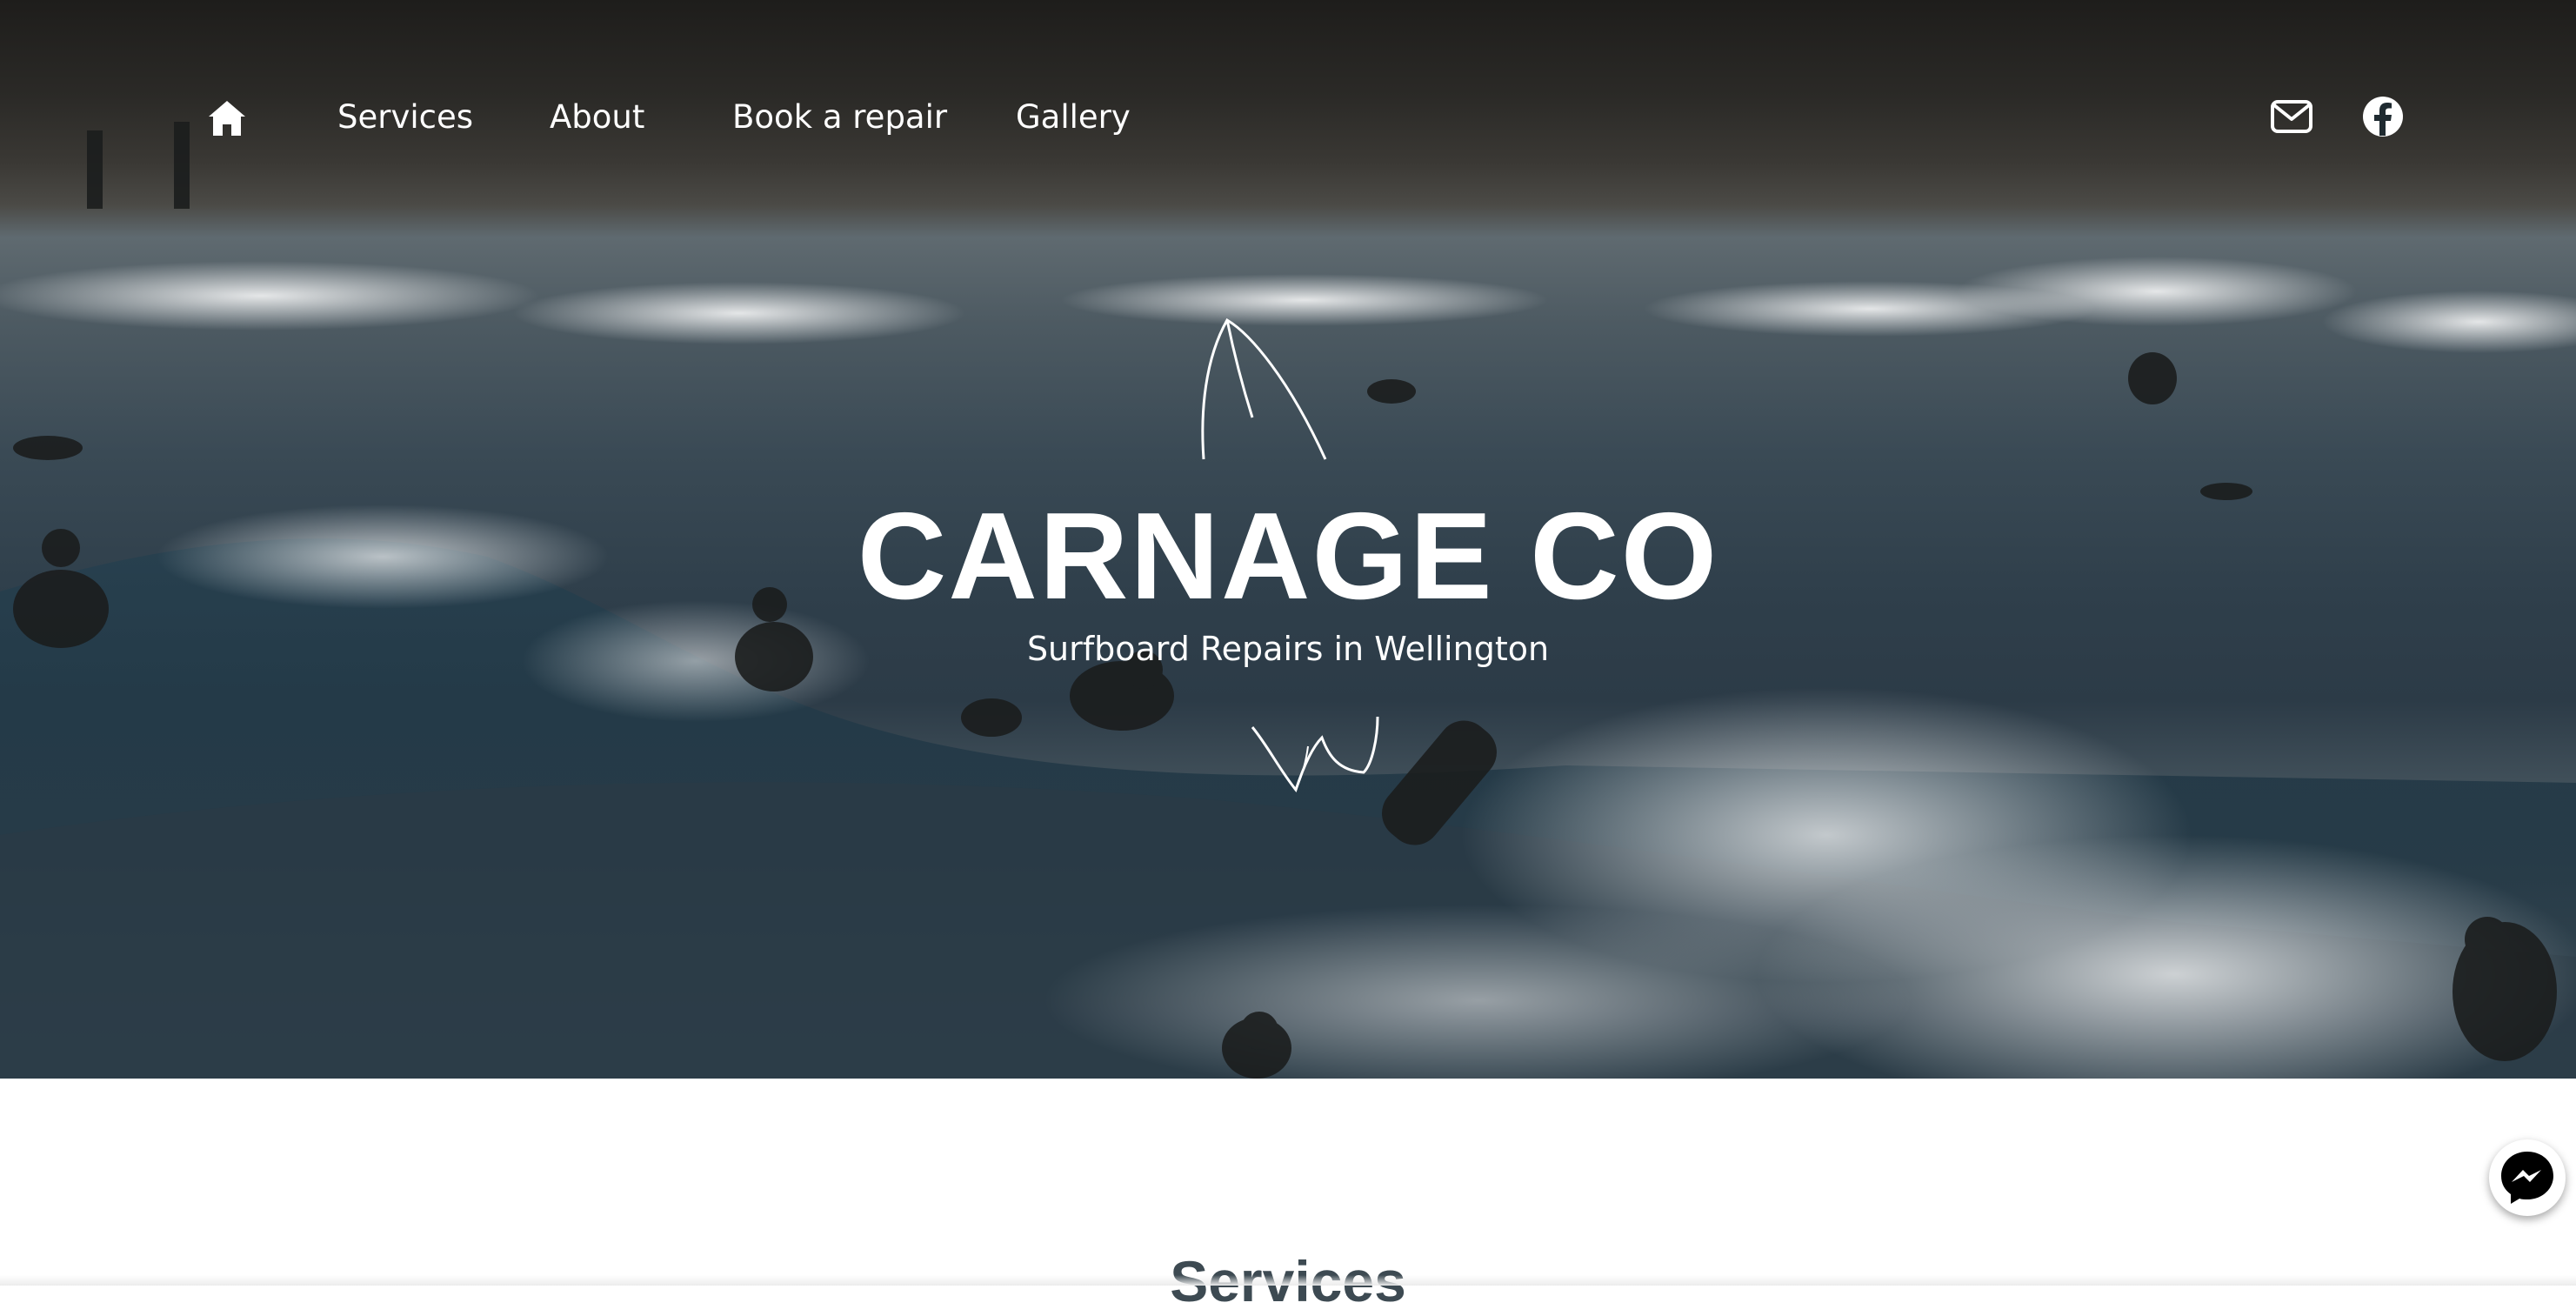 The width and height of the screenshot is (2576, 1316). I want to click on messenger-icon, so click(2527, 1177).